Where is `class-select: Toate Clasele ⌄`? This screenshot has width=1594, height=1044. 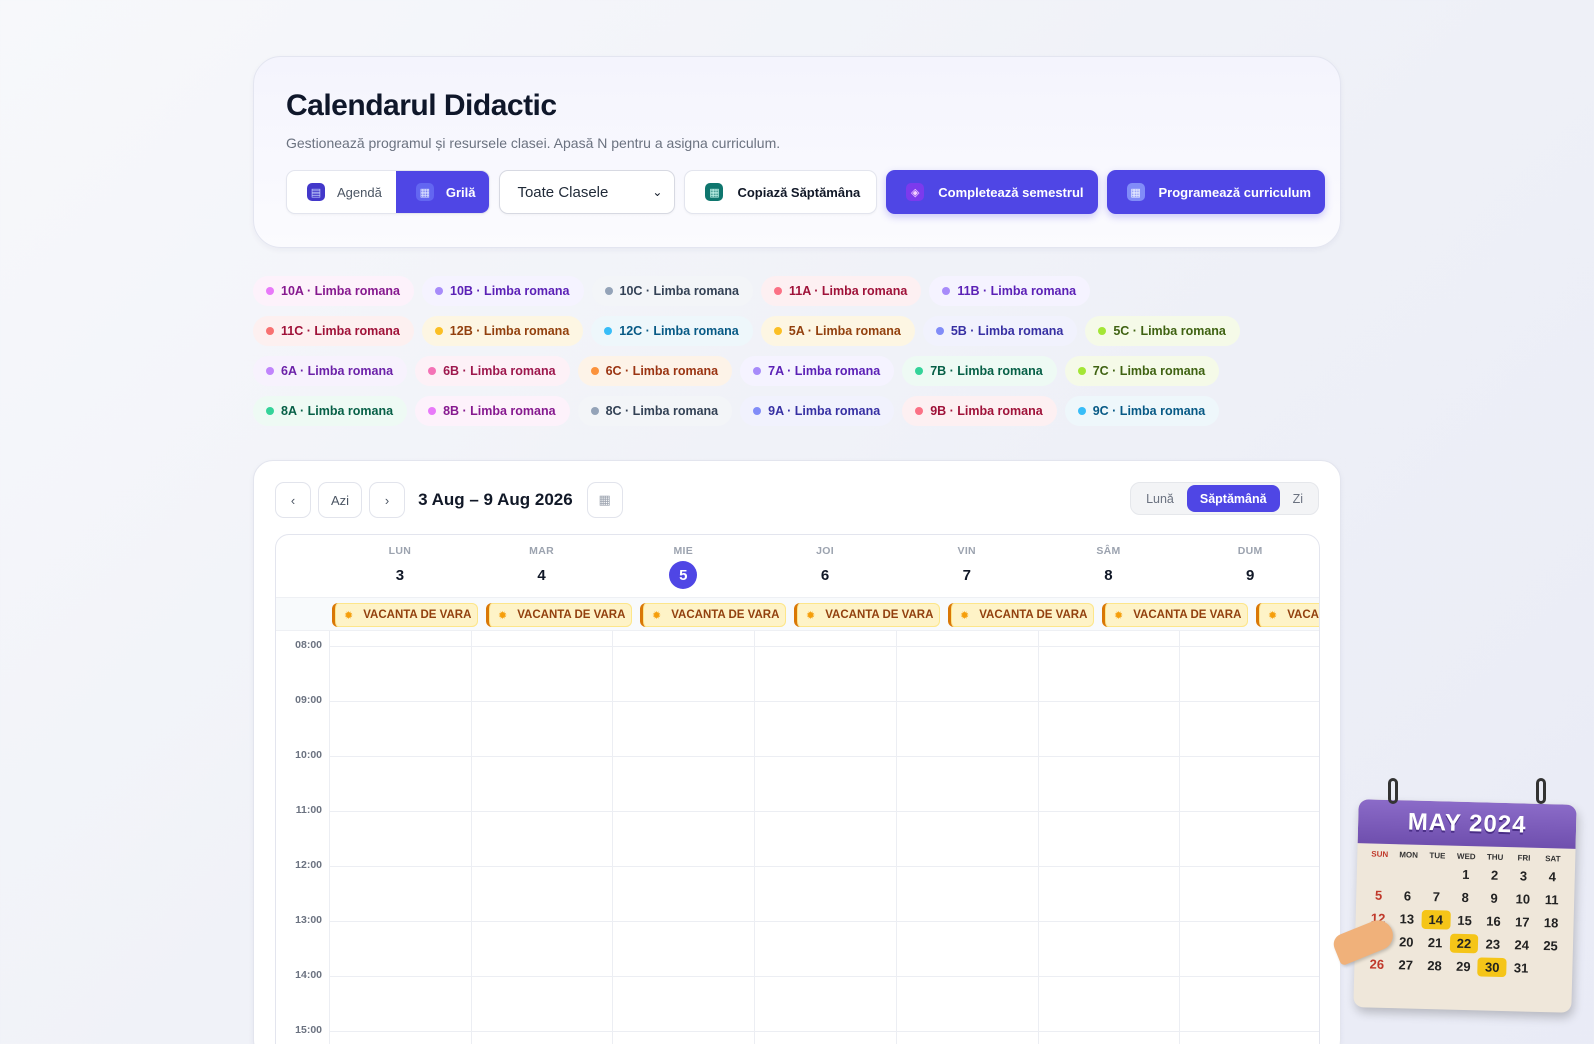
class-select: Toate Clasele ⌄ is located at coordinates (587, 192).